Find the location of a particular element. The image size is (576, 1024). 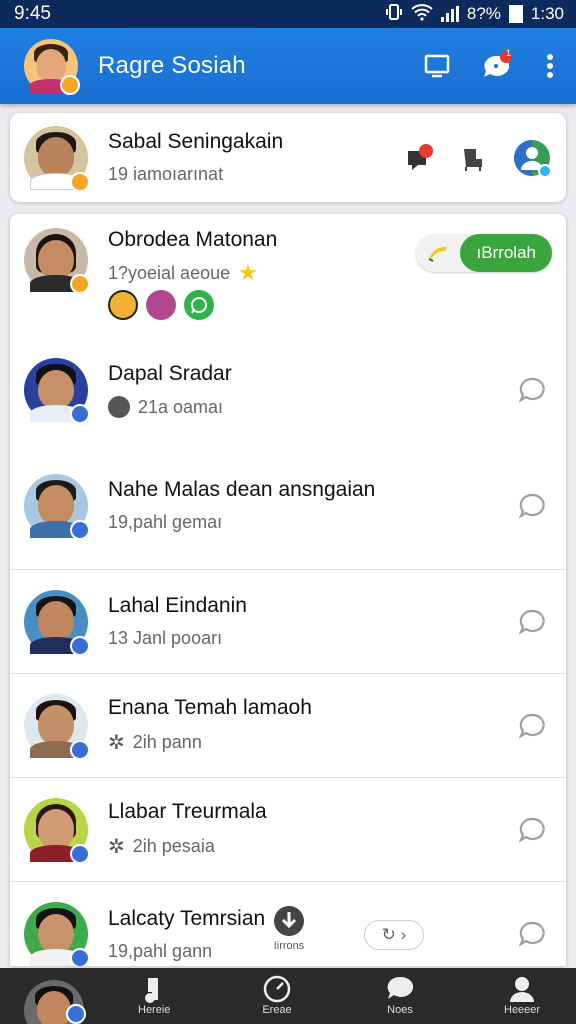

contact-name: Sabal Seningakain is located at coordinates (196, 141).